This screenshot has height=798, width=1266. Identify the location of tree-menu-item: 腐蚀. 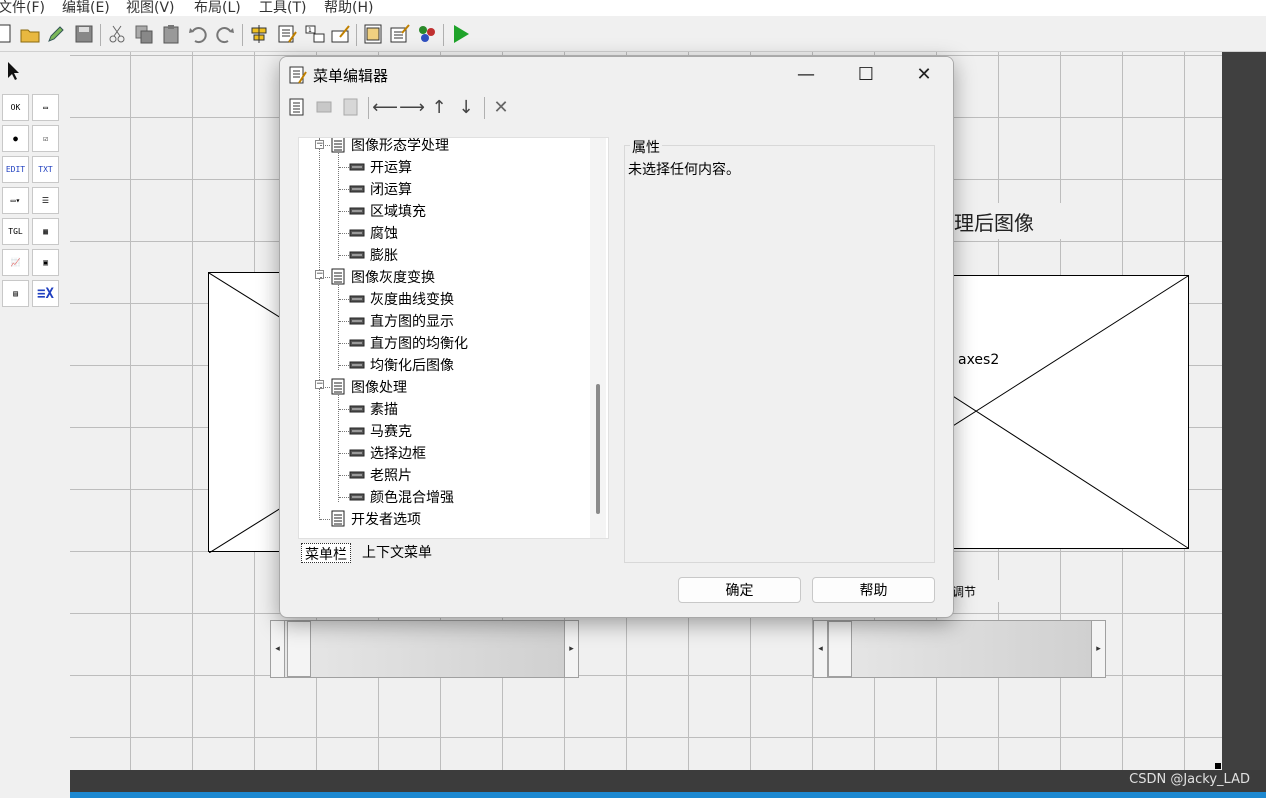
(373, 233).